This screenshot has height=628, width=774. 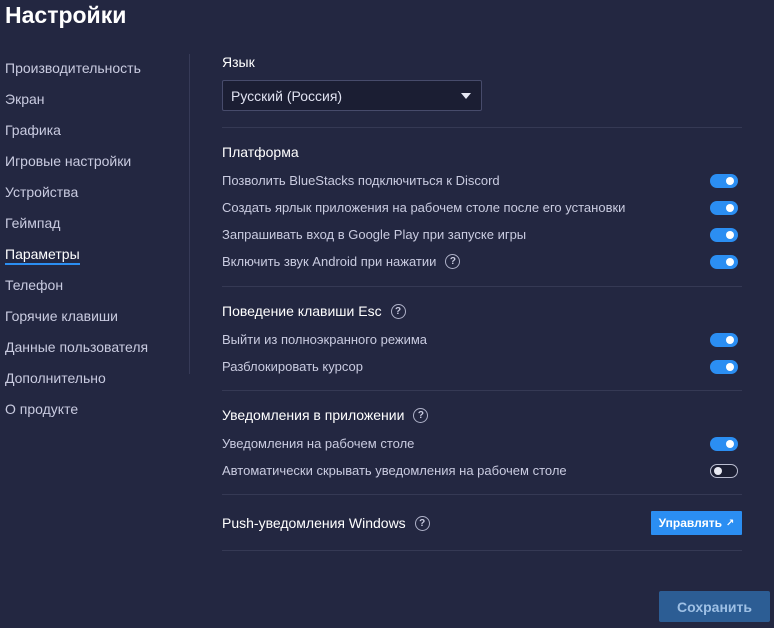 What do you see at coordinates (724, 235) in the screenshot?
I see `google-play-toggle` at bounding box center [724, 235].